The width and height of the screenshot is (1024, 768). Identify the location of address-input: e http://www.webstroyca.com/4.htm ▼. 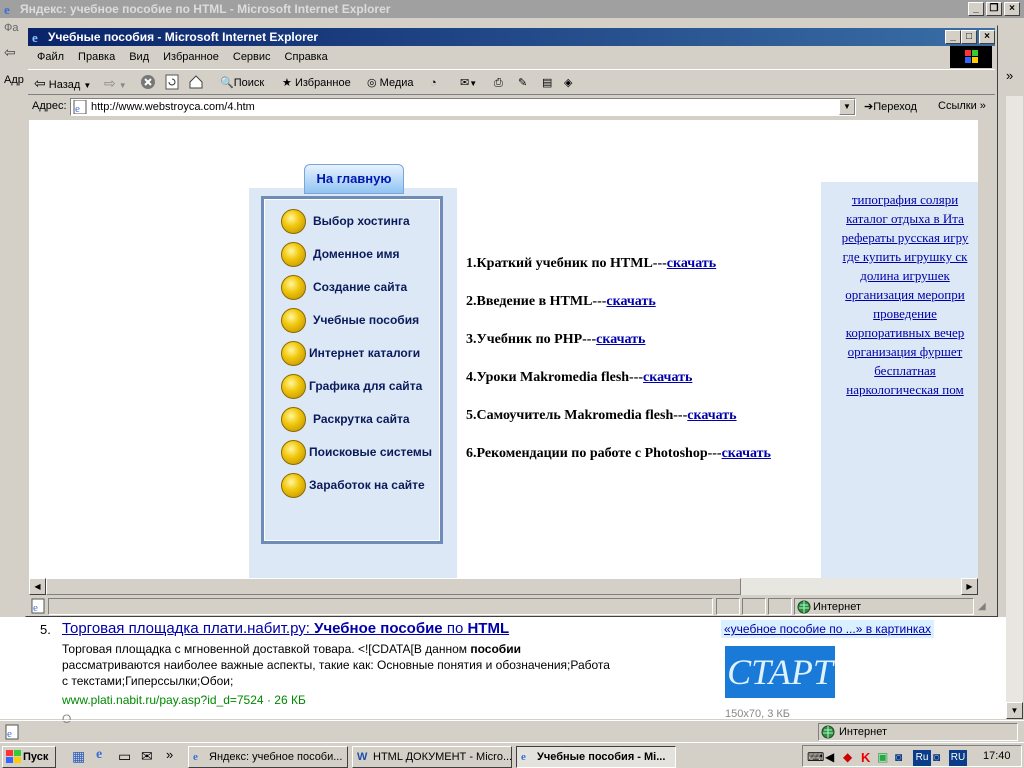
(463, 107).